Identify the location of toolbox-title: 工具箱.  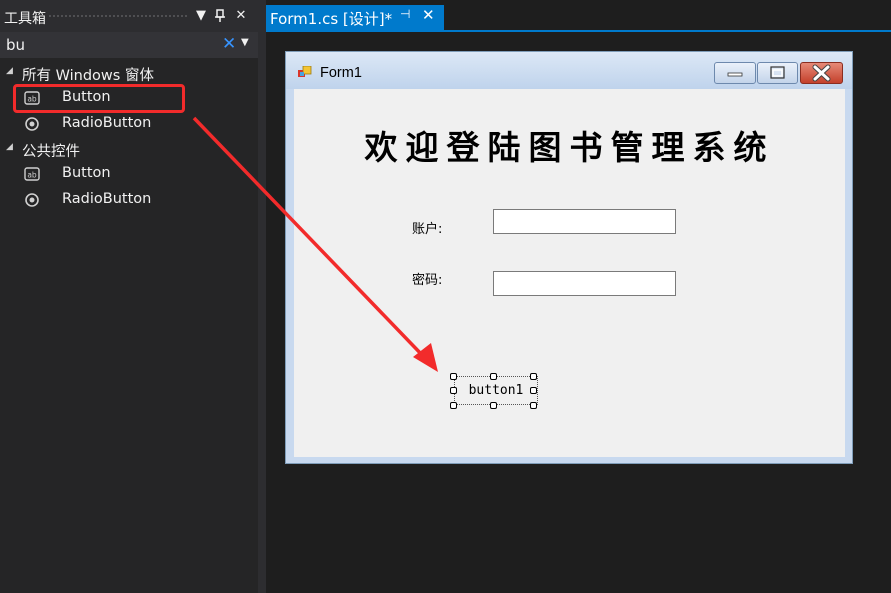
(25, 19).